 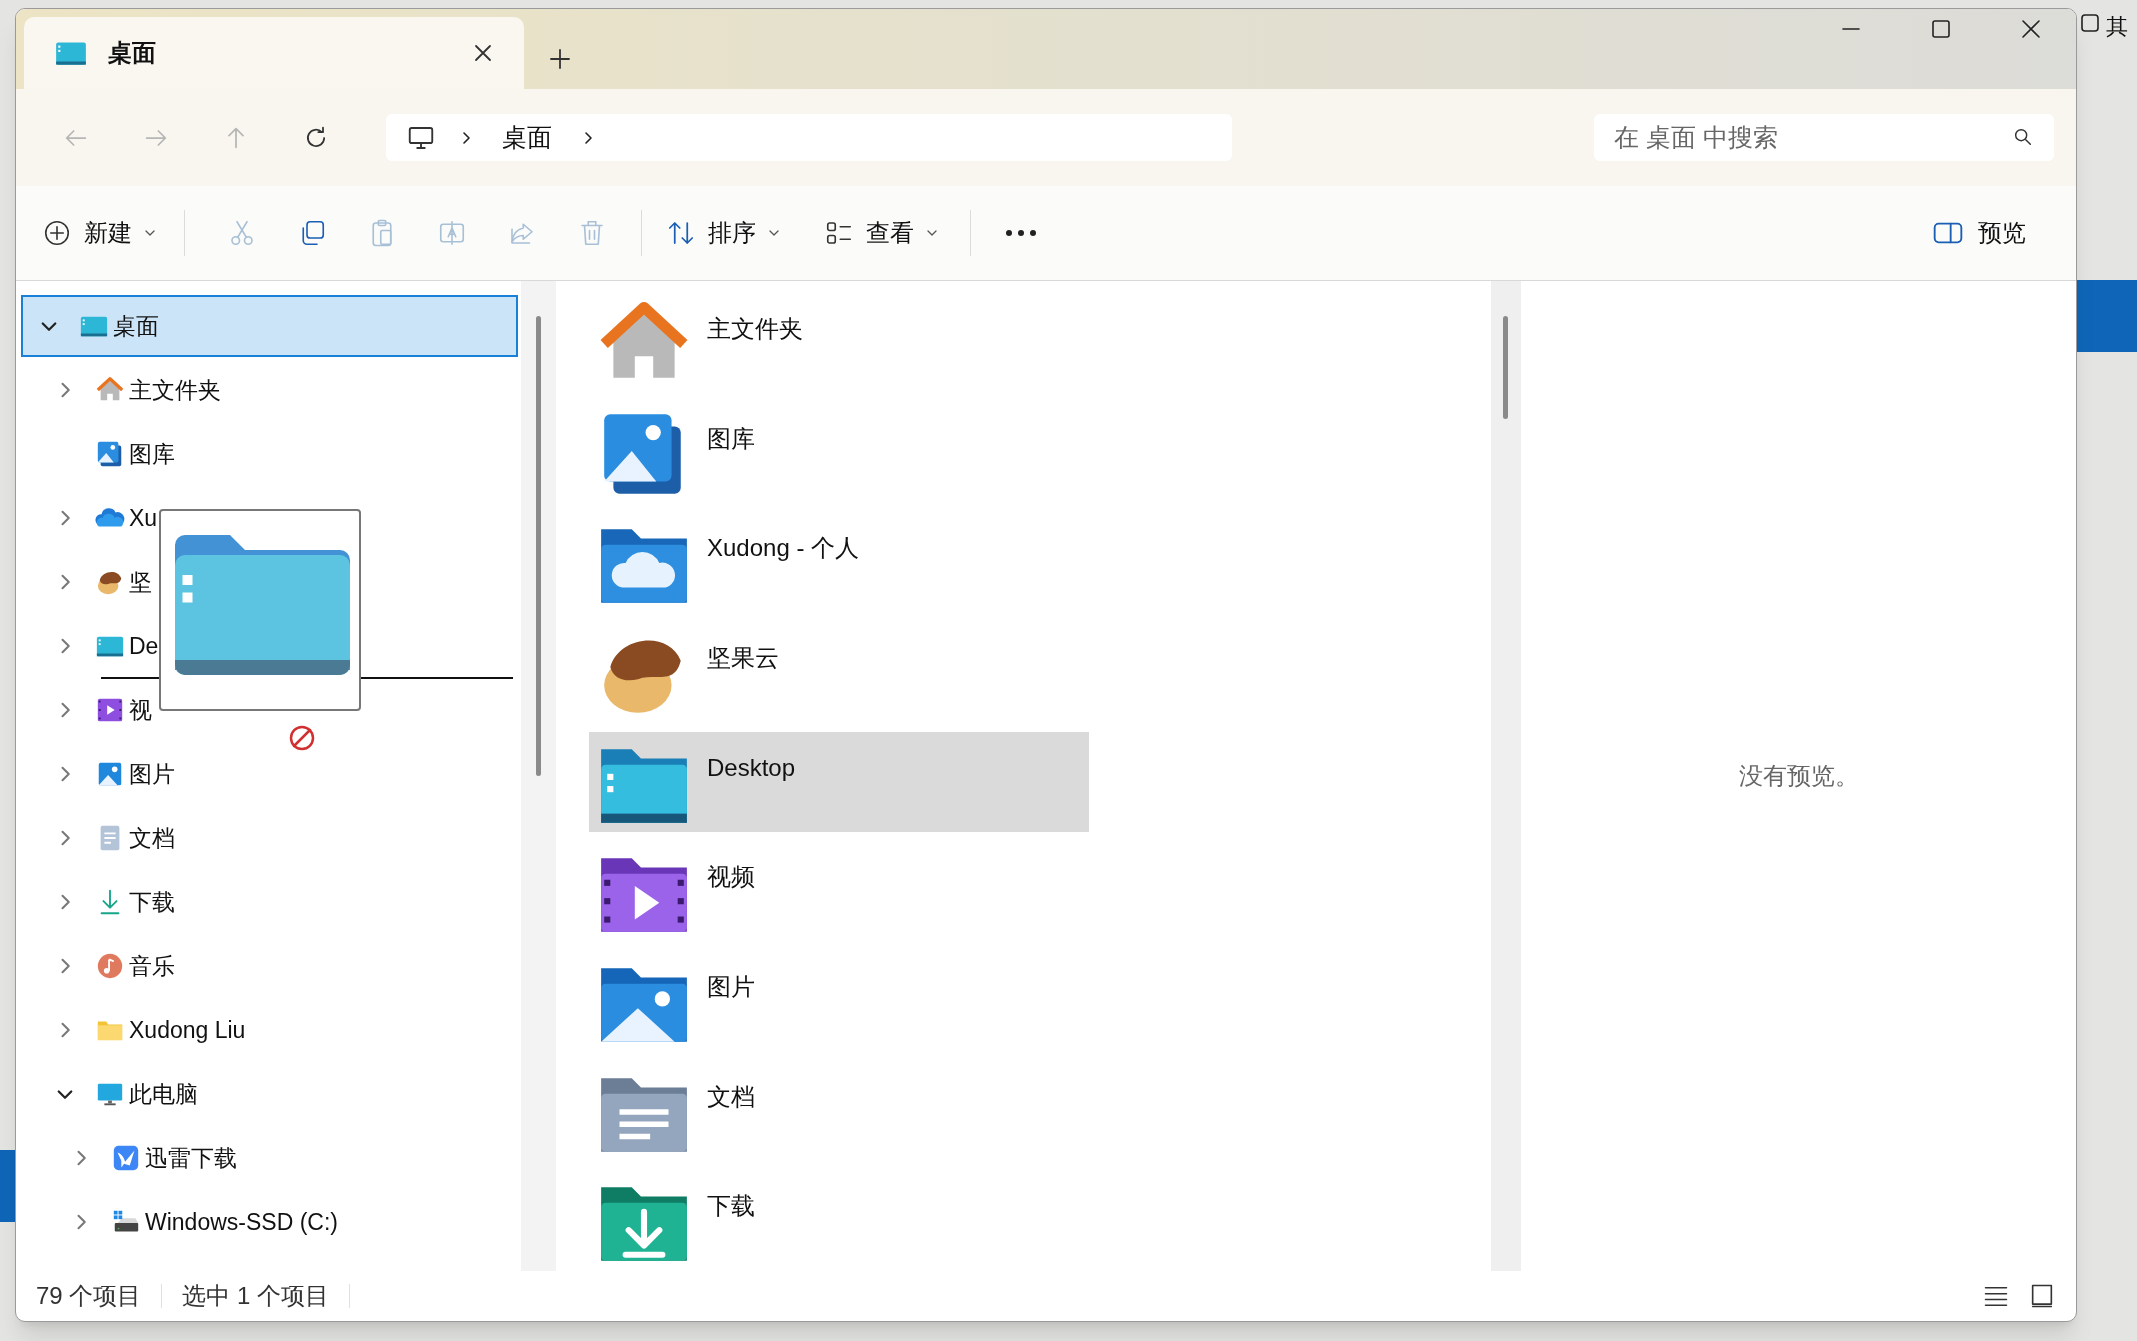 What do you see at coordinates (839, 782) in the screenshot?
I see `file-item: Desktop` at bounding box center [839, 782].